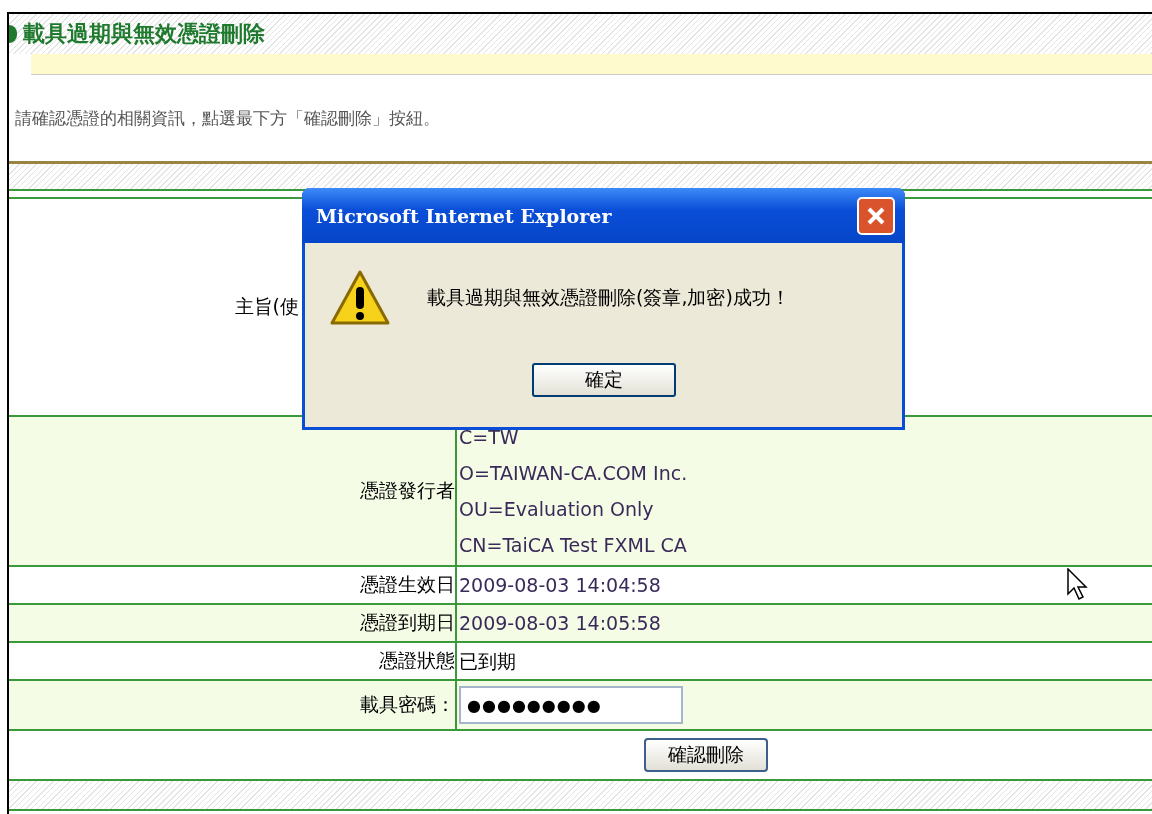 The width and height of the screenshot is (1152, 814). What do you see at coordinates (876, 215) in the screenshot?
I see `close-button` at bounding box center [876, 215].